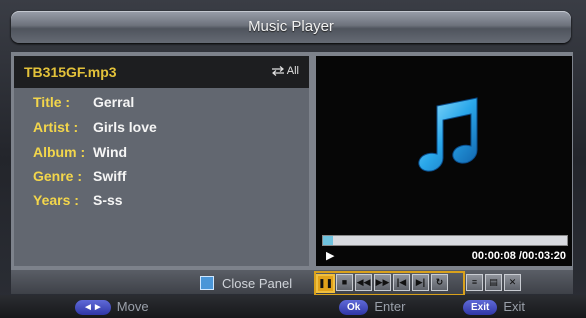  What do you see at coordinates (132, 306) in the screenshot?
I see `hint-move-label: Move` at bounding box center [132, 306].